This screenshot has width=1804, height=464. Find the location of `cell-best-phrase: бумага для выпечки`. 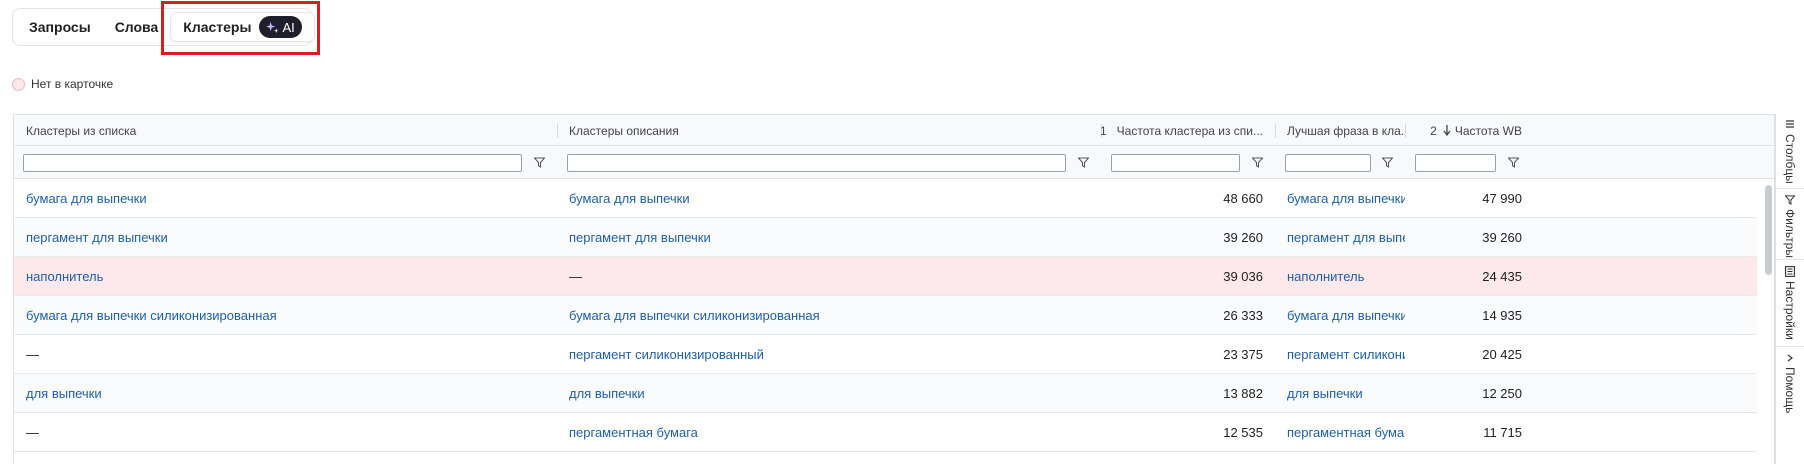

cell-best-phrase: бумага для выпечки is located at coordinates (1340, 198).